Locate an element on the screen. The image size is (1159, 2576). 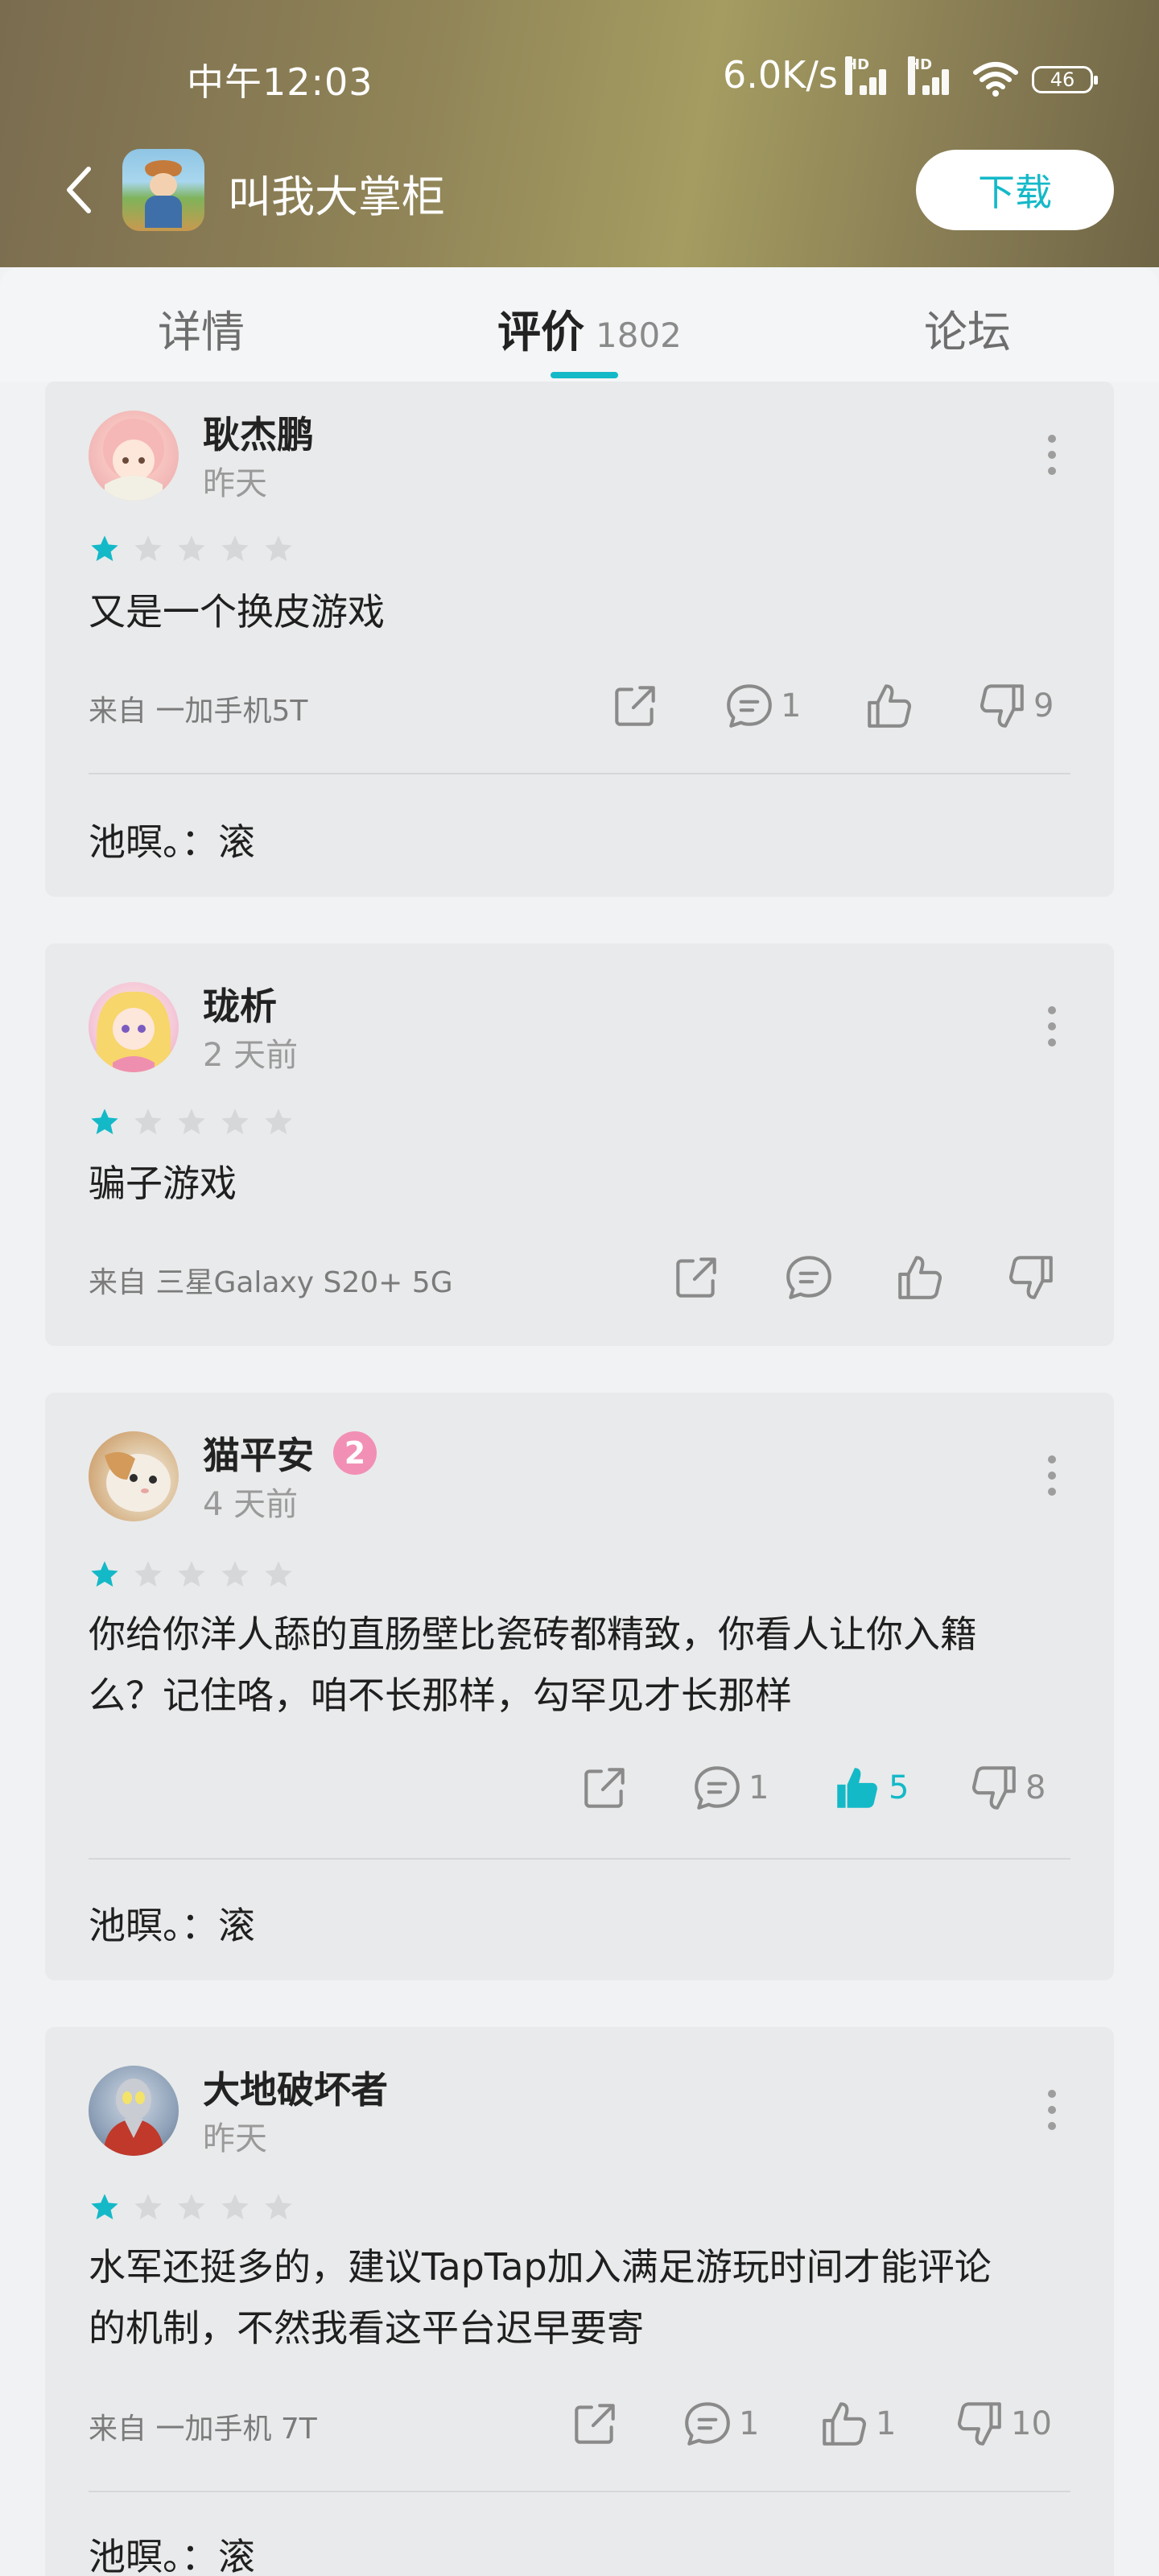
signal-icon: HD is located at coordinates (868, 75).